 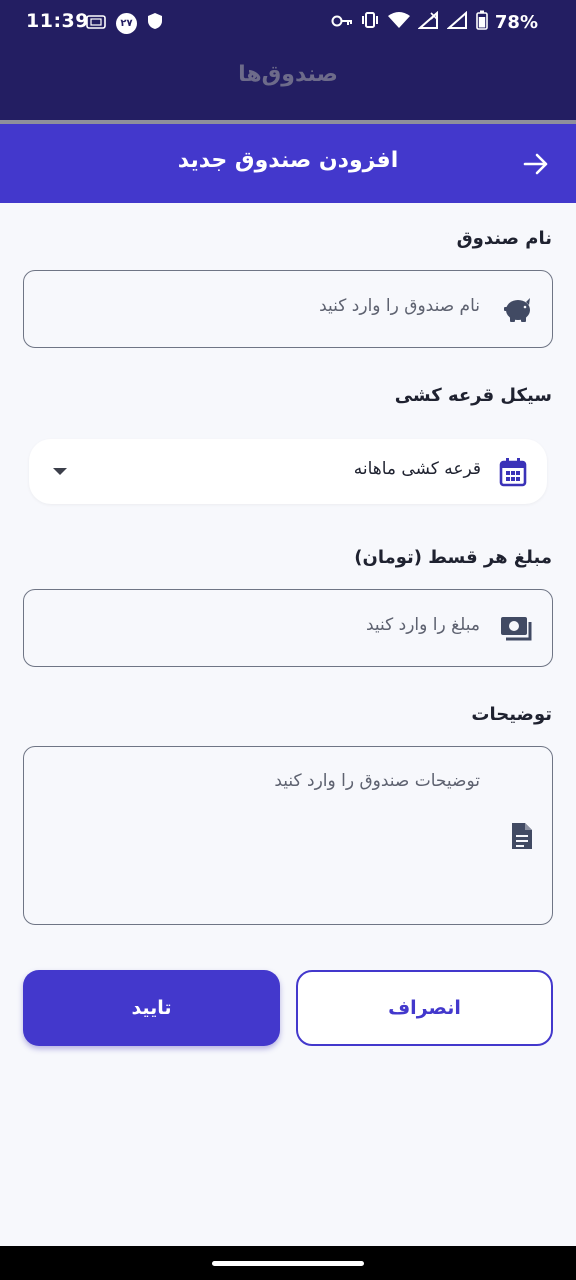 What do you see at coordinates (151, 1008) in the screenshot?
I see `confirm-button: تایید` at bounding box center [151, 1008].